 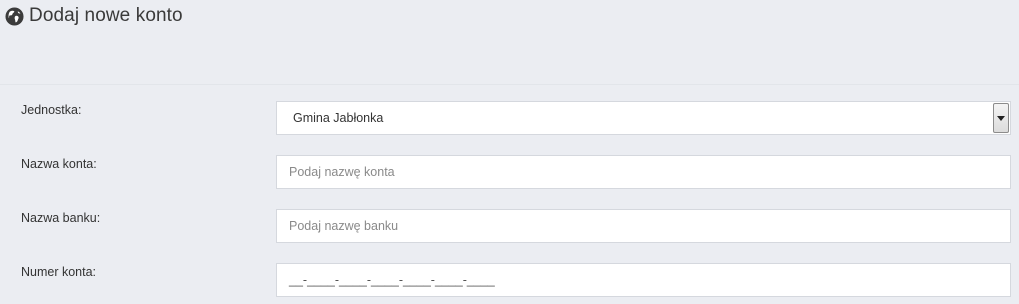 What do you see at coordinates (106, 15) in the screenshot?
I see `page-title: Dodaj nowe konto` at bounding box center [106, 15].